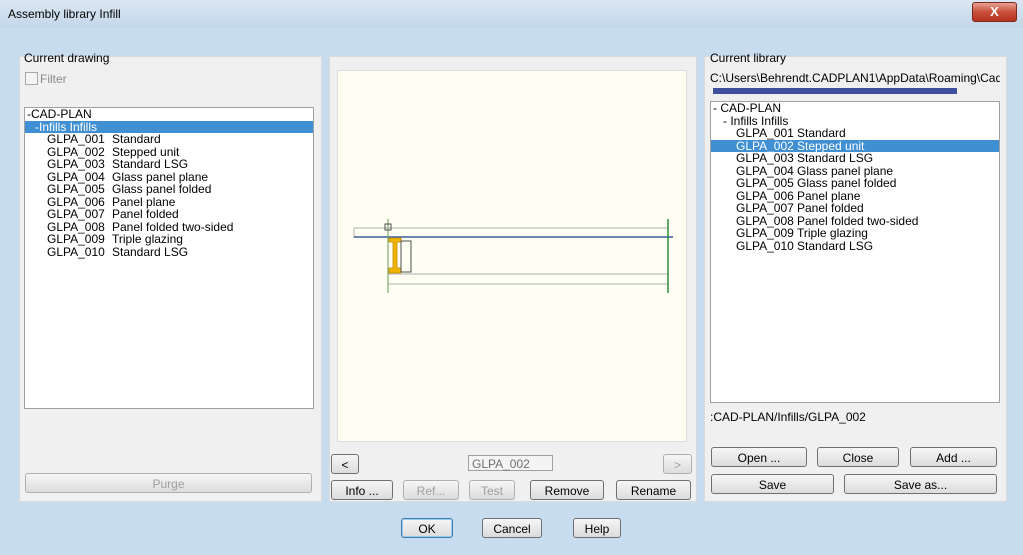  Describe the element at coordinates (511, 14) in the screenshot. I see `title-bar: Assembly library Infill X` at that location.